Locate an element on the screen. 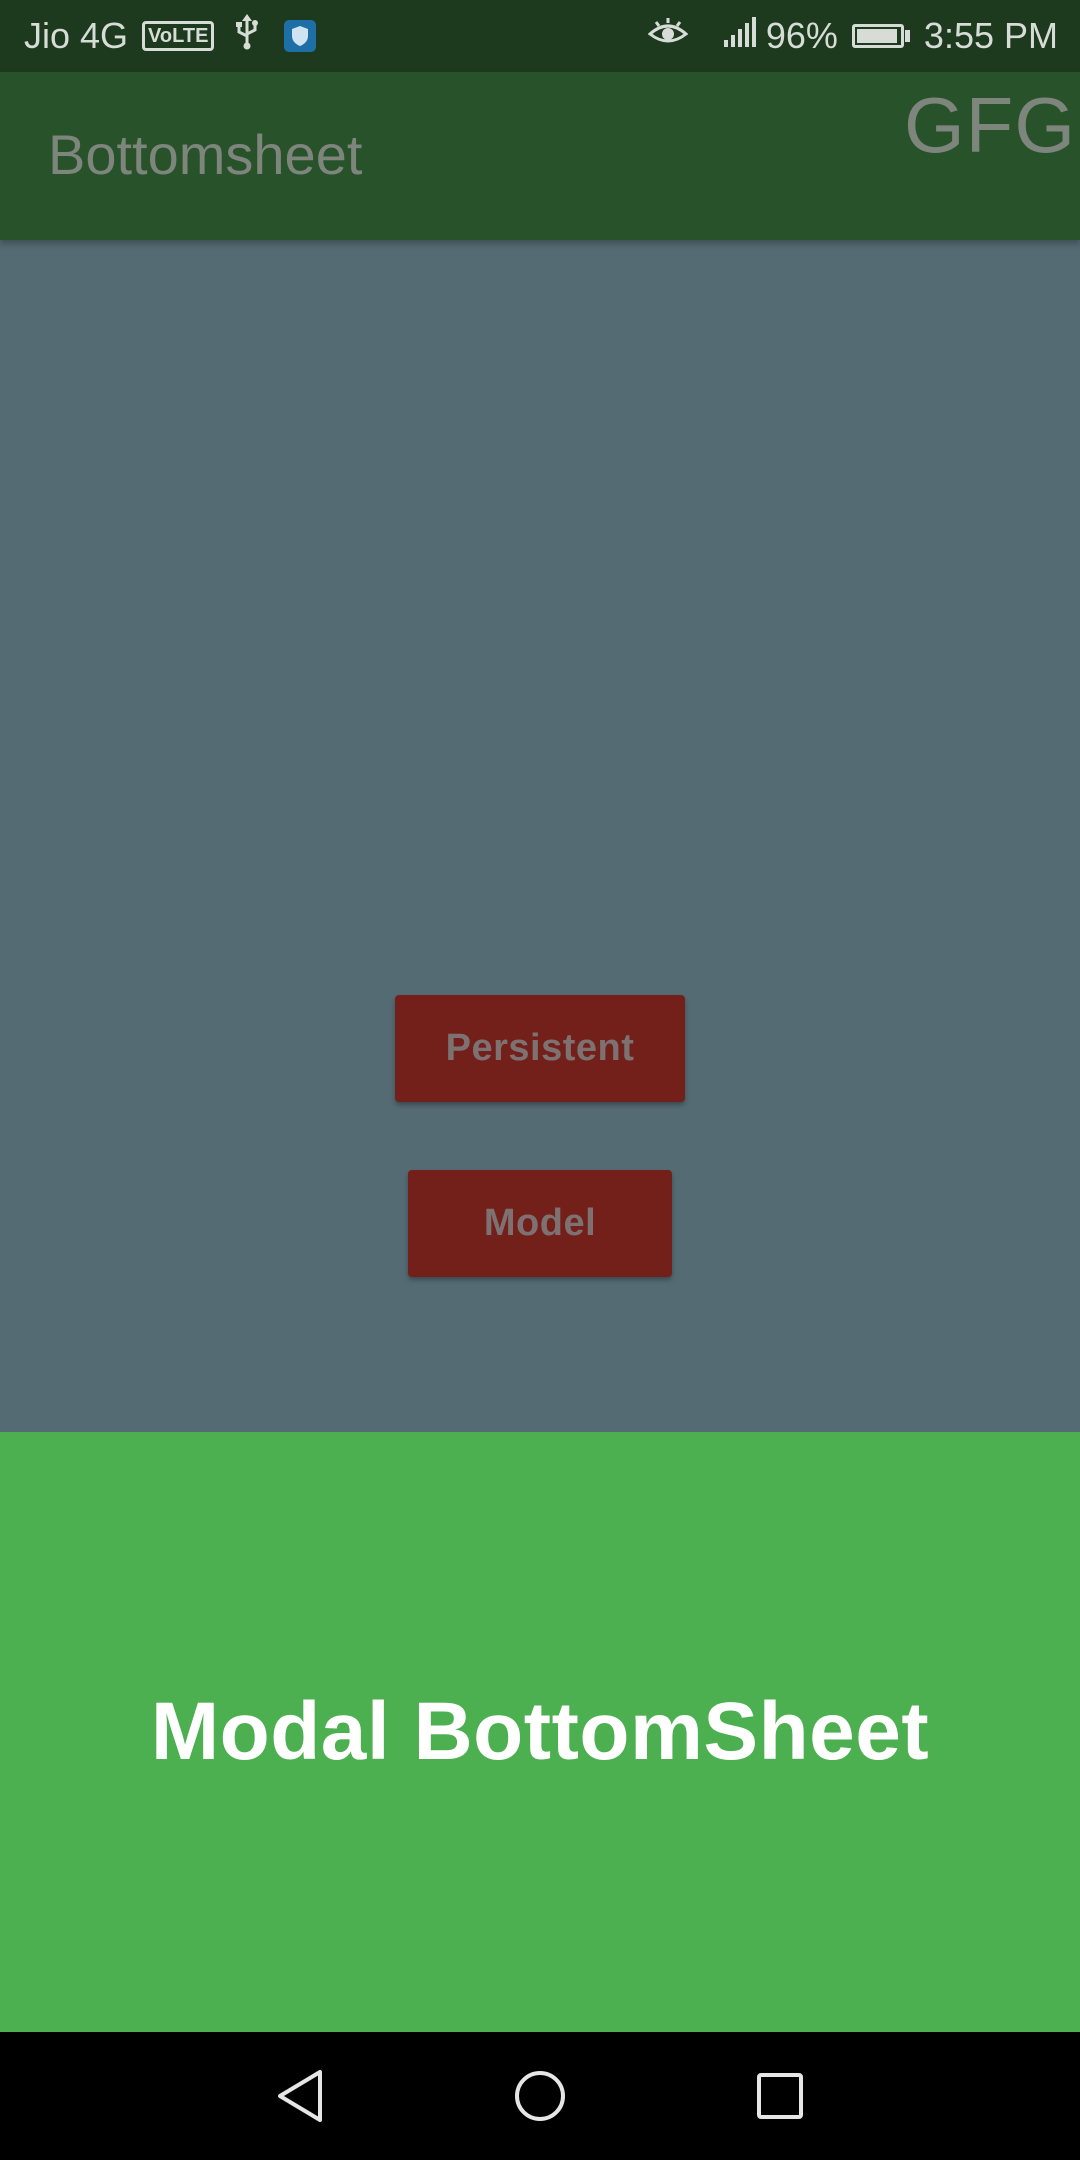 This screenshot has height=2160, width=1080. volte-badge: VoLTE is located at coordinates (178, 36).